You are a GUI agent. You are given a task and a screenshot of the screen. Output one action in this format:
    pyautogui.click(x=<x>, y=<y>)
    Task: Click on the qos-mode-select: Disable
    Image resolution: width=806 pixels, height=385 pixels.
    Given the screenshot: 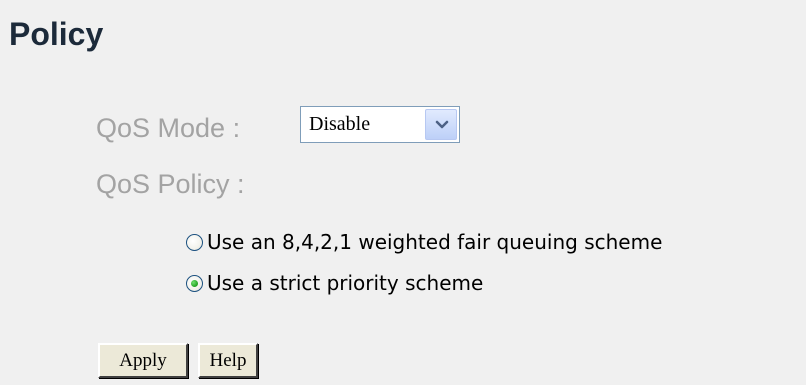 What is the action you would take?
    pyautogui.click(x=380, y=124)
    